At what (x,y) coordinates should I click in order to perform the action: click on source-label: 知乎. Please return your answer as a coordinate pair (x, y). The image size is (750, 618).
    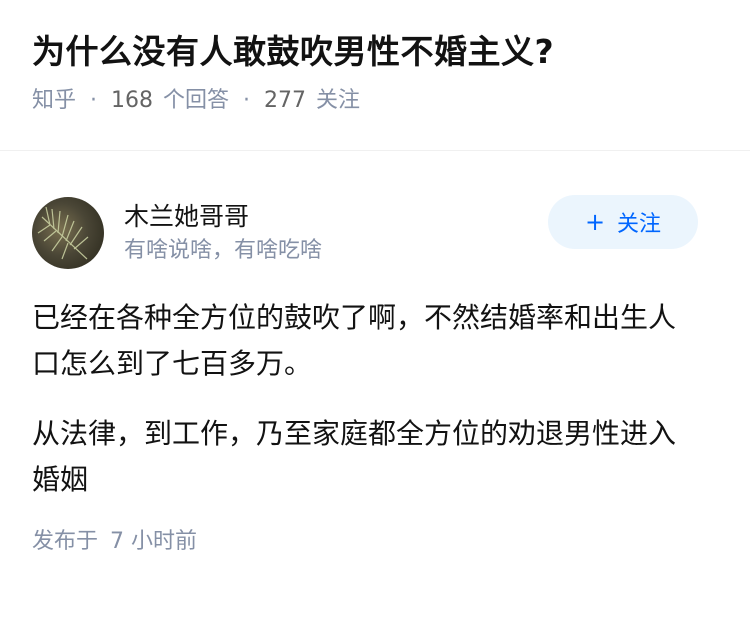
    Looking at the image, I should click on (54, 101).